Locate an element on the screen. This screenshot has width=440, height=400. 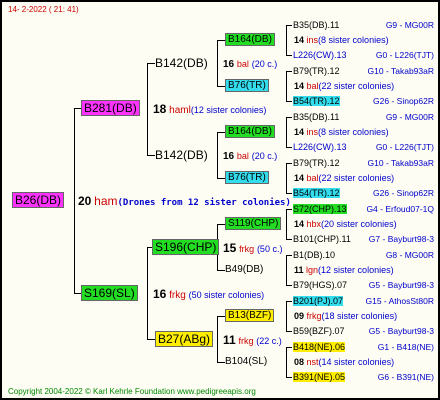
gen4-line-2: G0 - L226(TJT) is located at coordinates (404, 55).